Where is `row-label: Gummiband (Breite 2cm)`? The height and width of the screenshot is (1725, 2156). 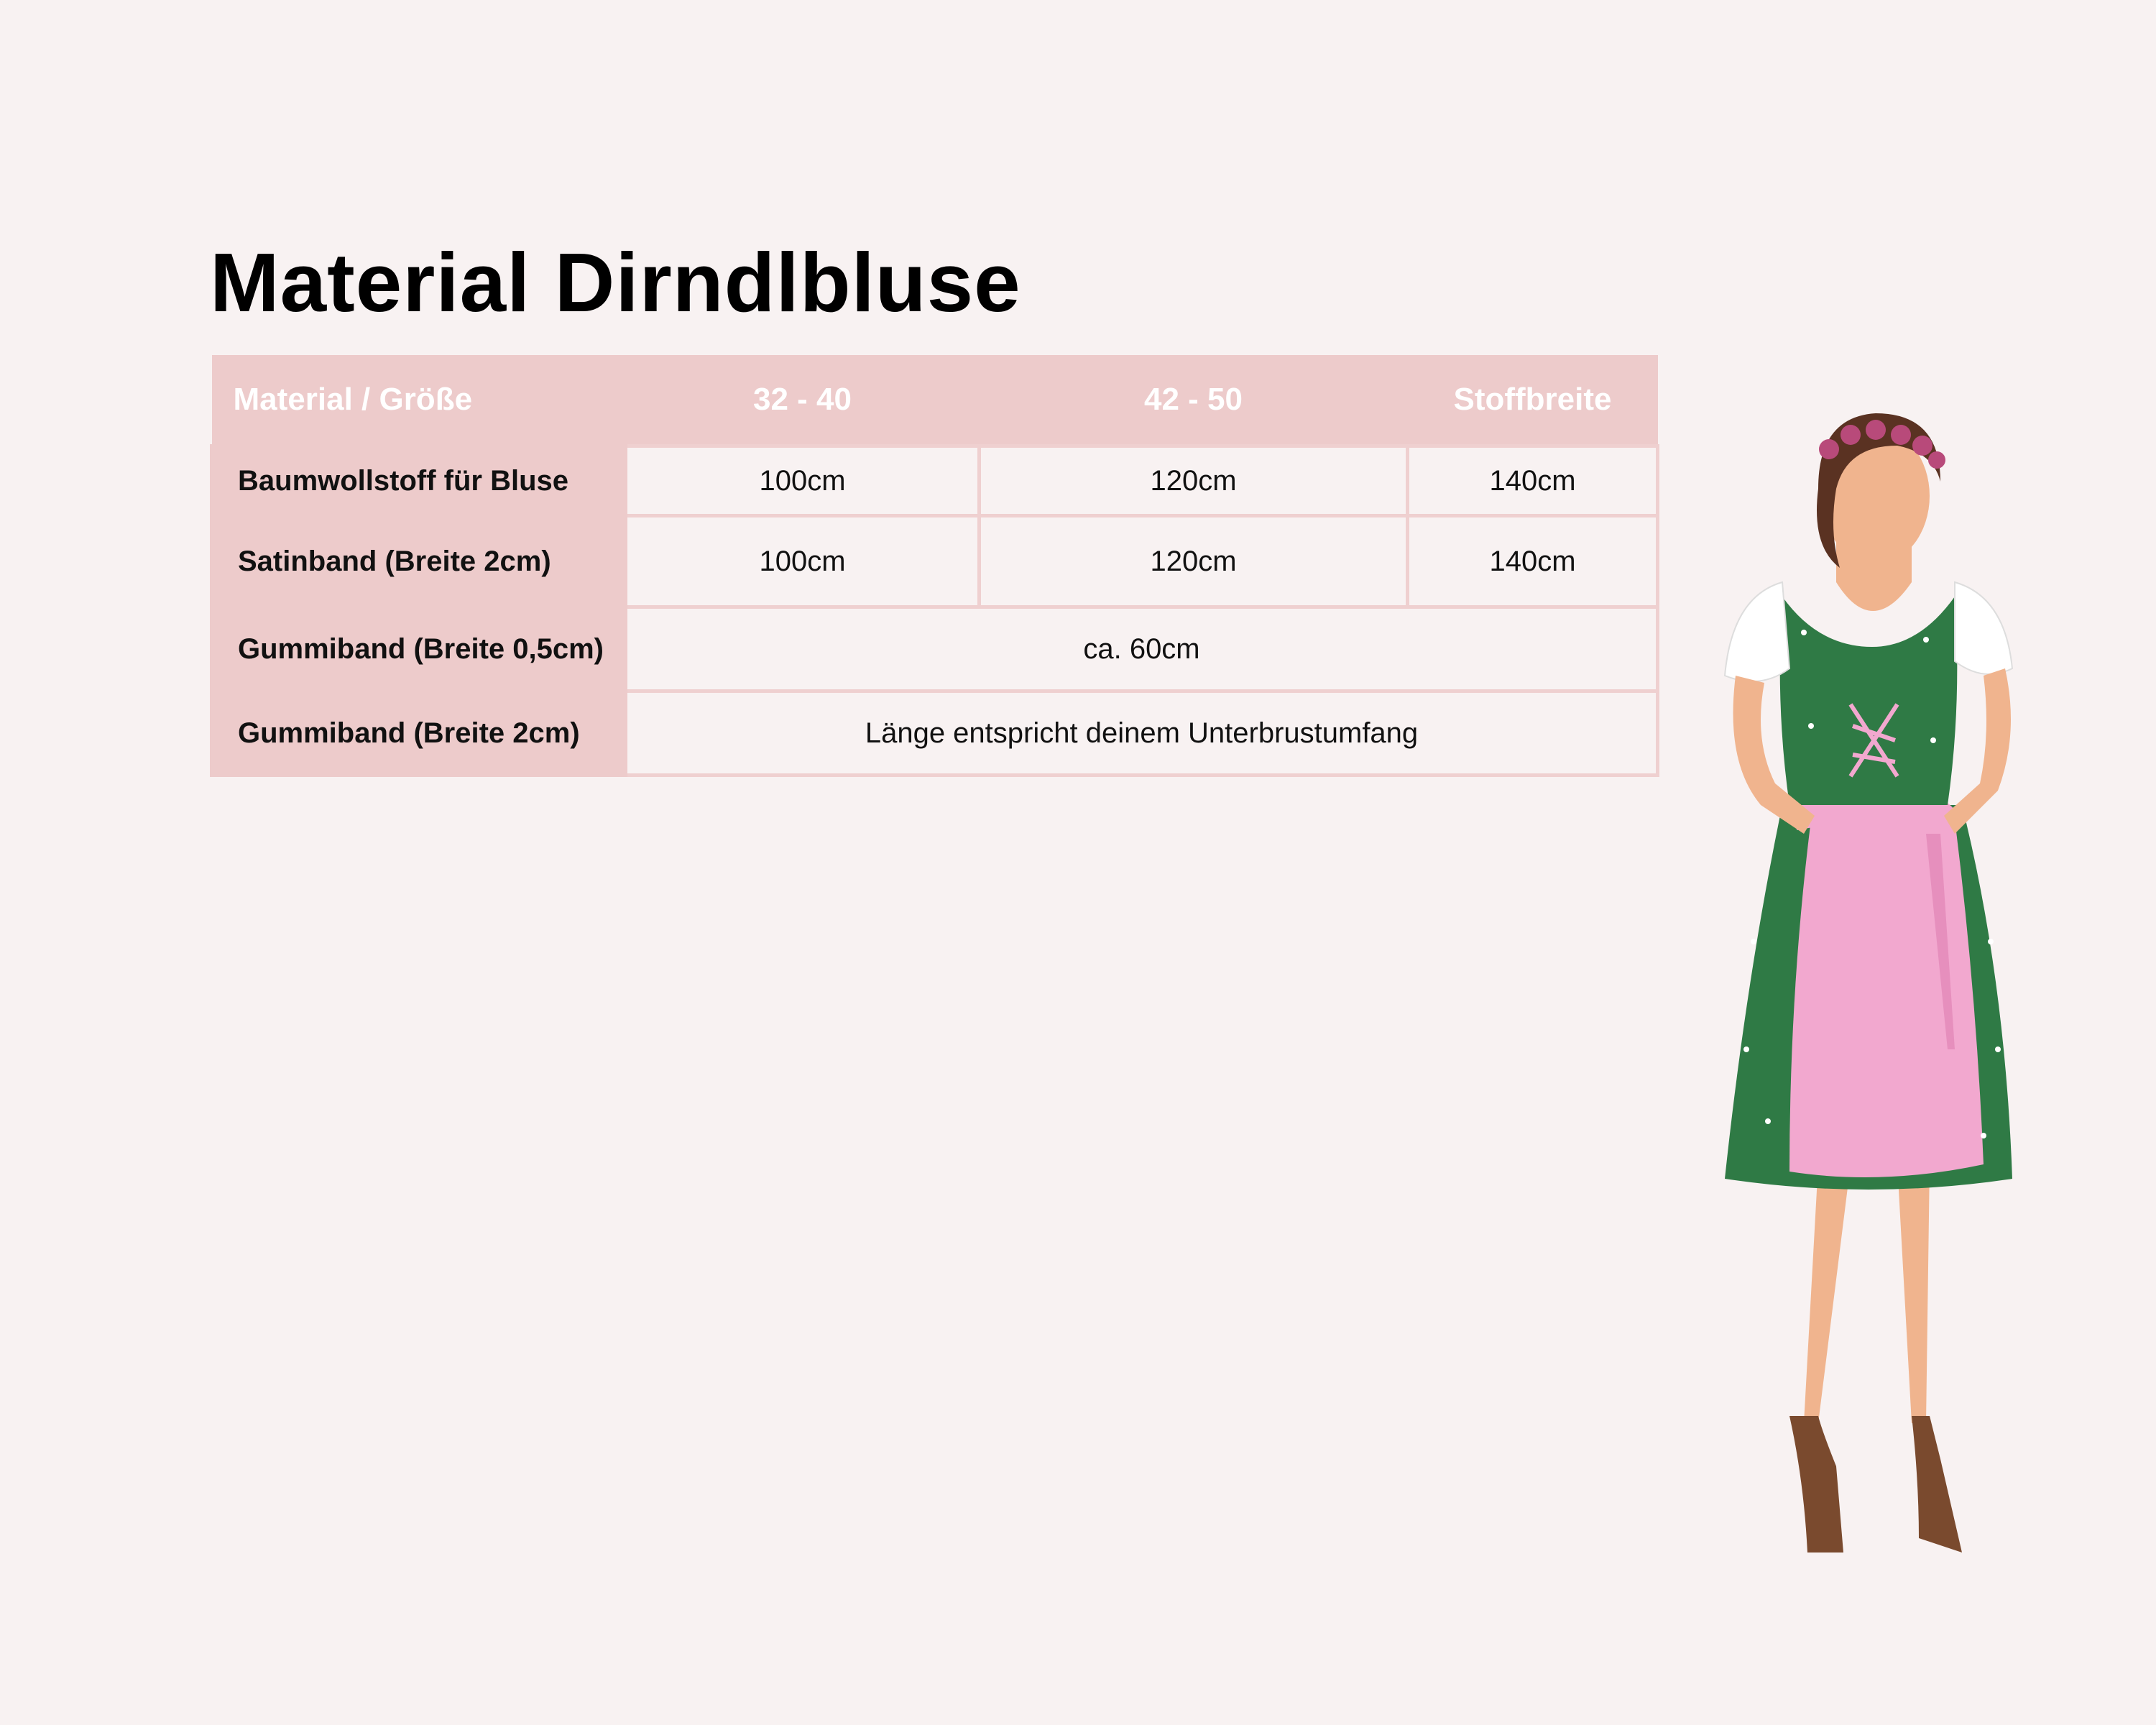 row-label: Gummiband (Breite 2cm) is located at coordinates (419, 733).